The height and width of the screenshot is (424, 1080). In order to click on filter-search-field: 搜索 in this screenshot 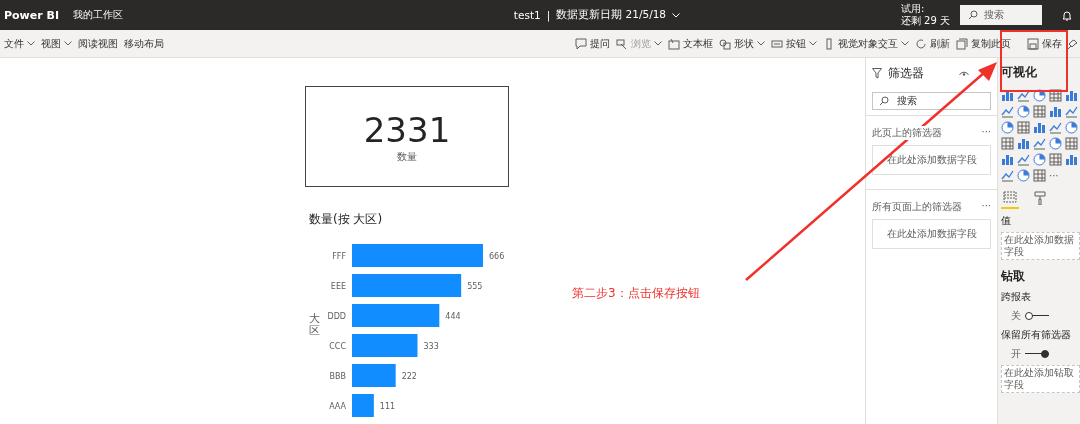, I will do `click(931, 101)`.